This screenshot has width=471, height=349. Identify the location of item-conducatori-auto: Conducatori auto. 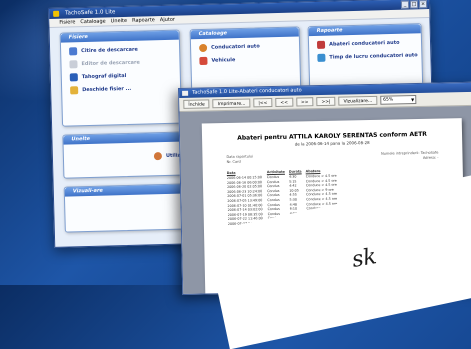
(248, 47).